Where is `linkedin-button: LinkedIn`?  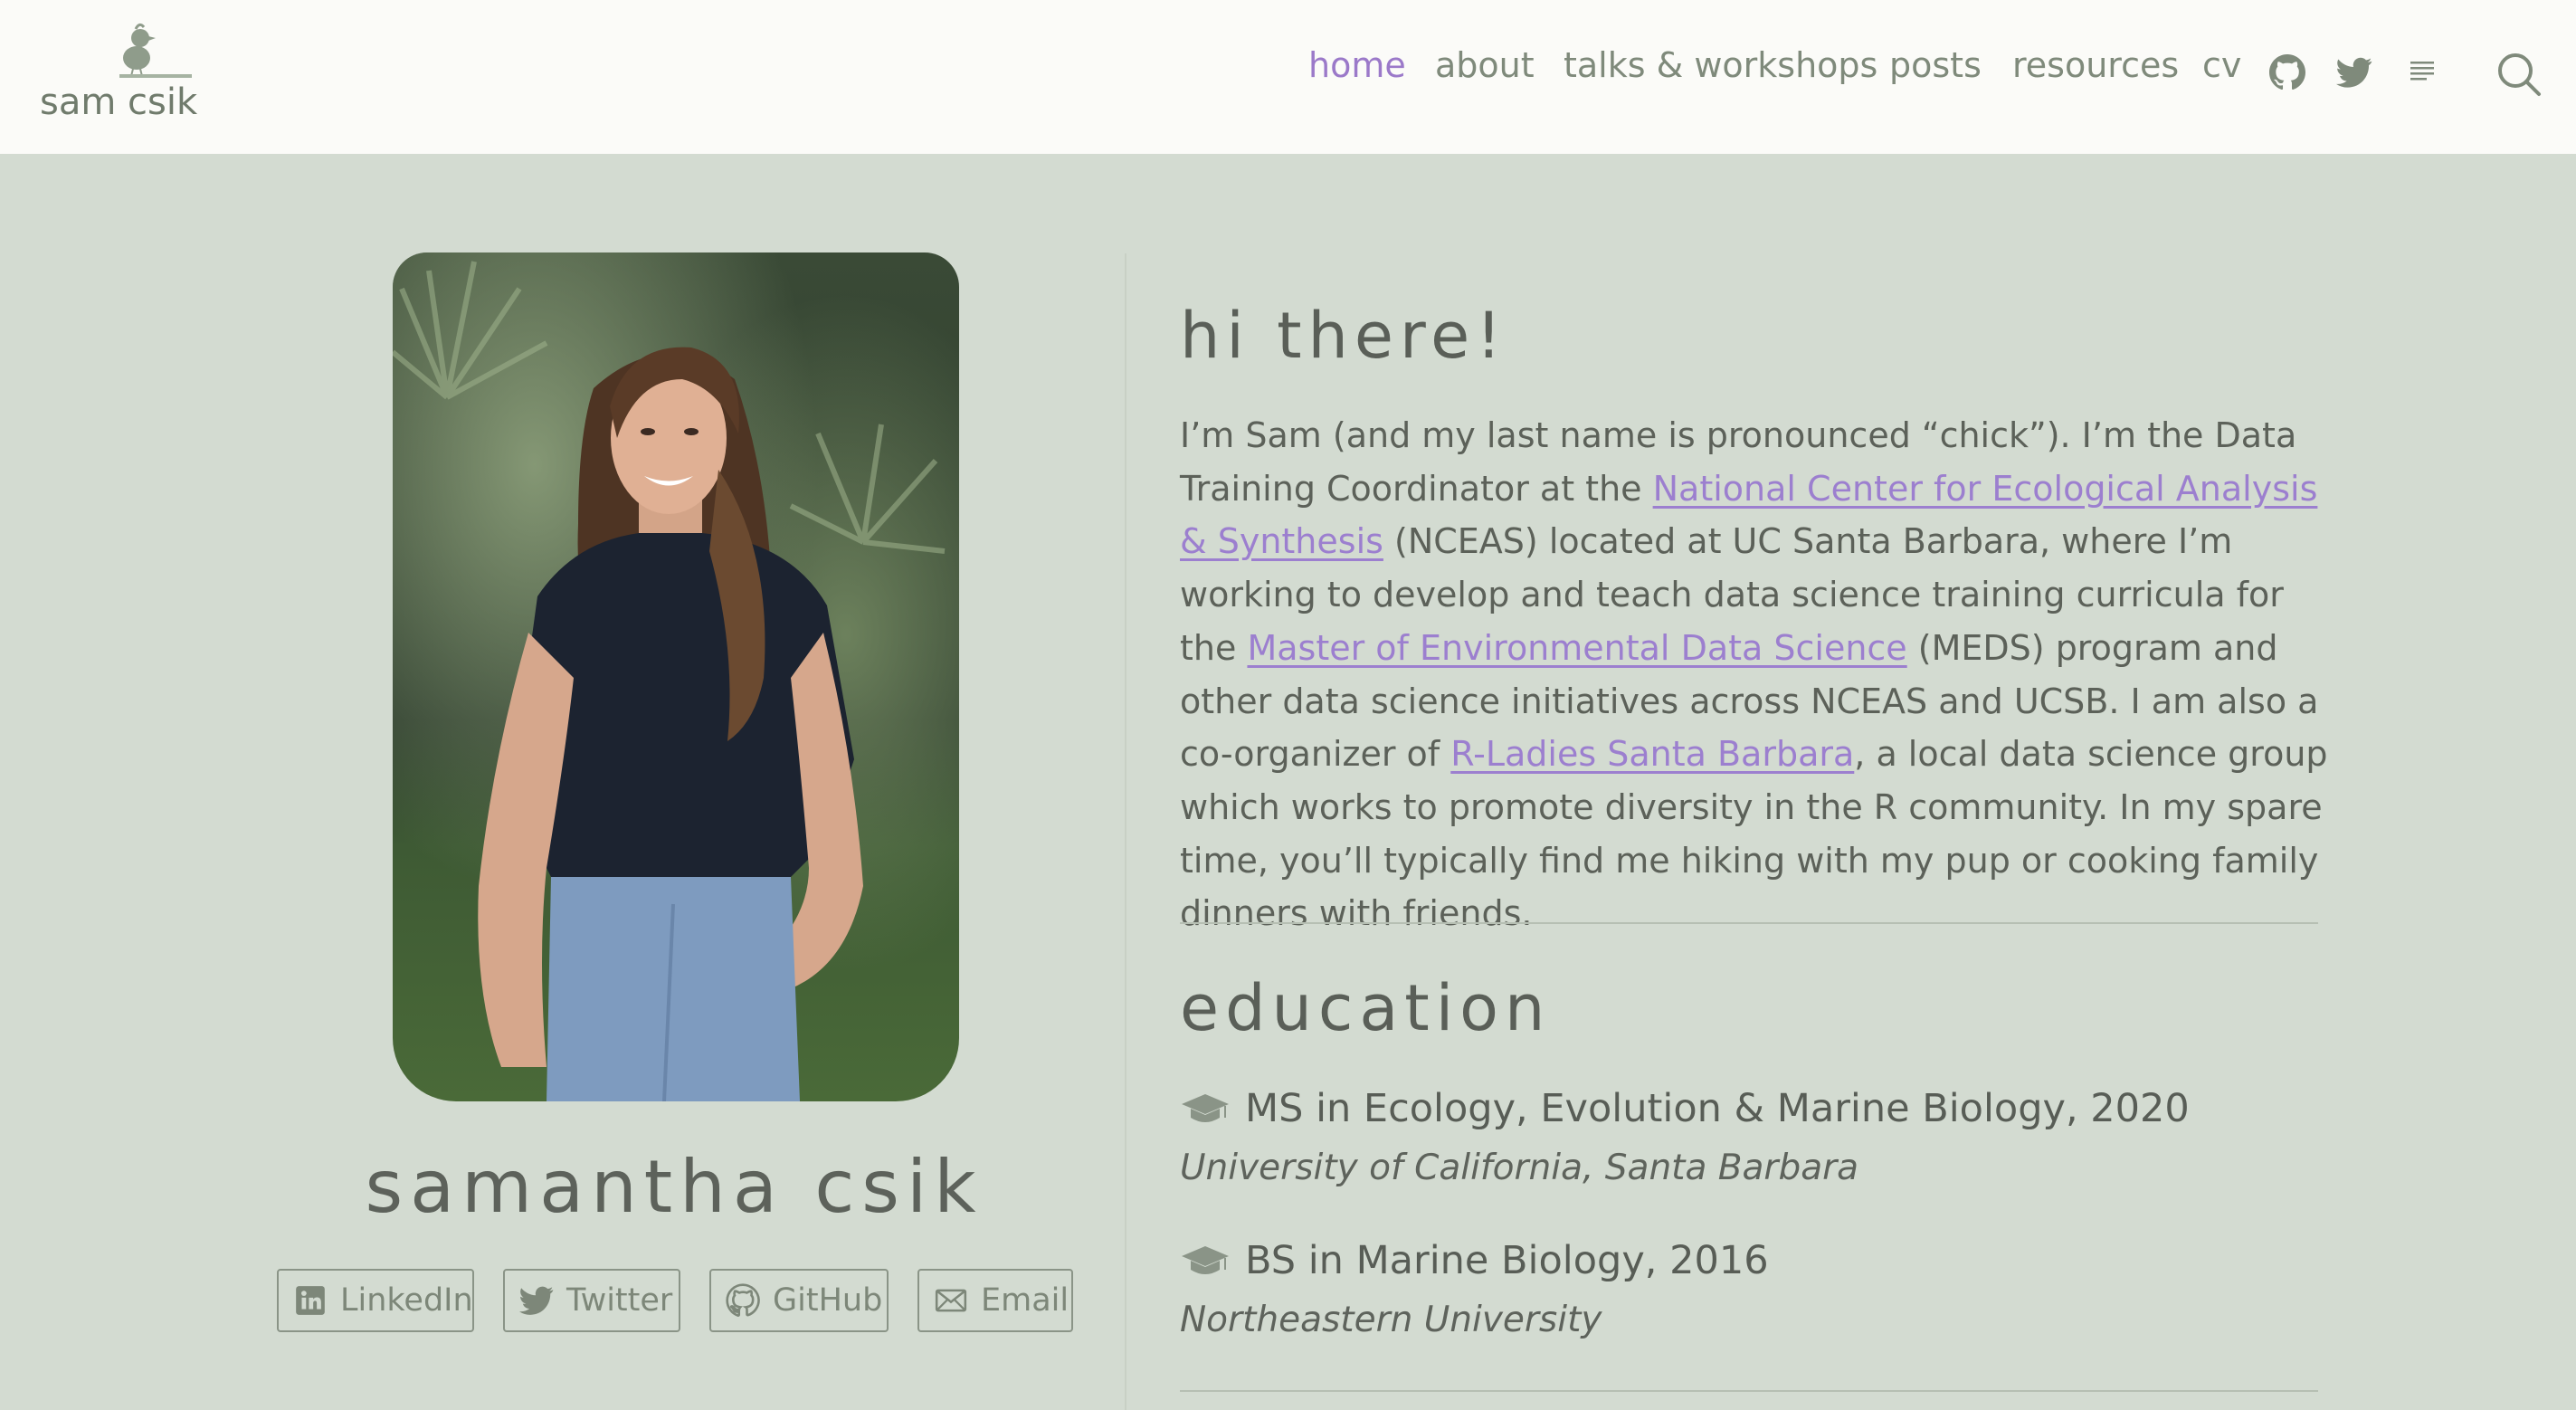 linkedin-button: LinkedIn is located at coordinates (376, 1300).